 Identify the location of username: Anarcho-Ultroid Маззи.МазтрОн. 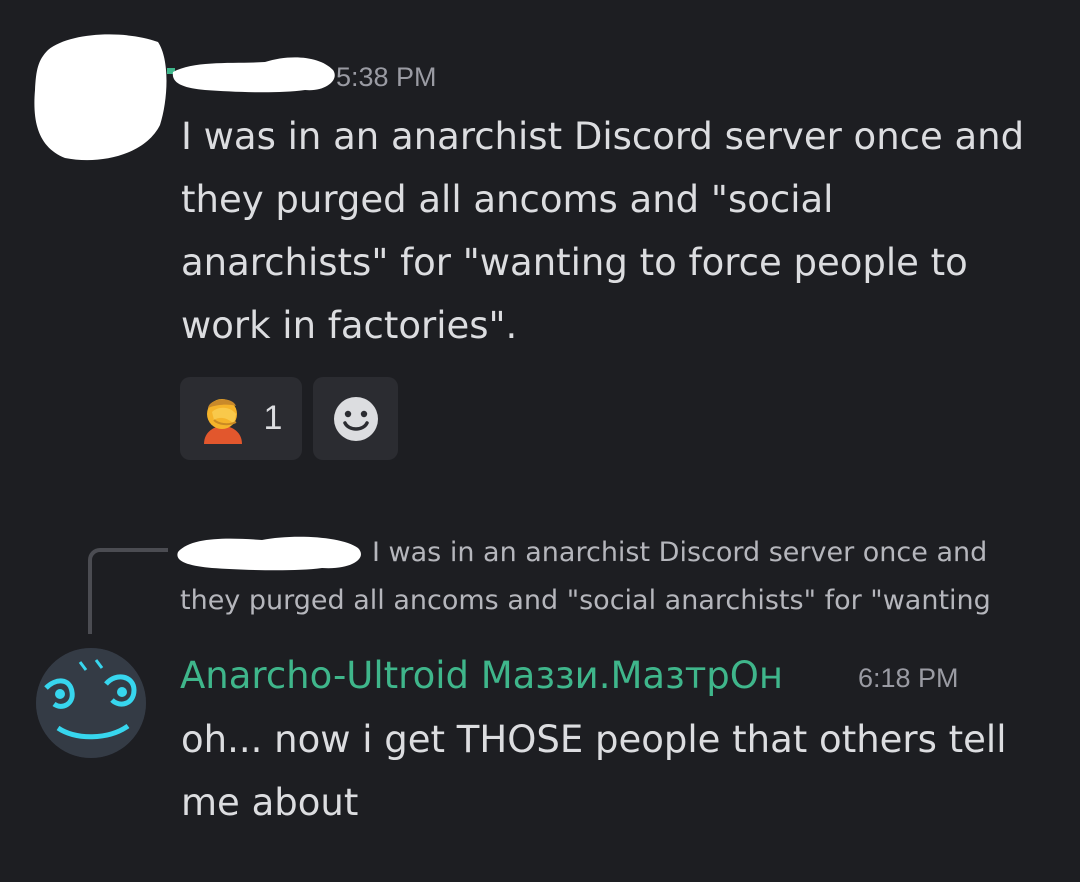
(481, 675).